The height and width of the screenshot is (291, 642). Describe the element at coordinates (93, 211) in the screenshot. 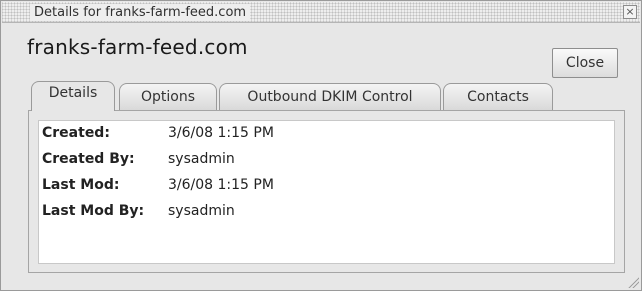

I see `detail-label: Last Mod By:` at that location.